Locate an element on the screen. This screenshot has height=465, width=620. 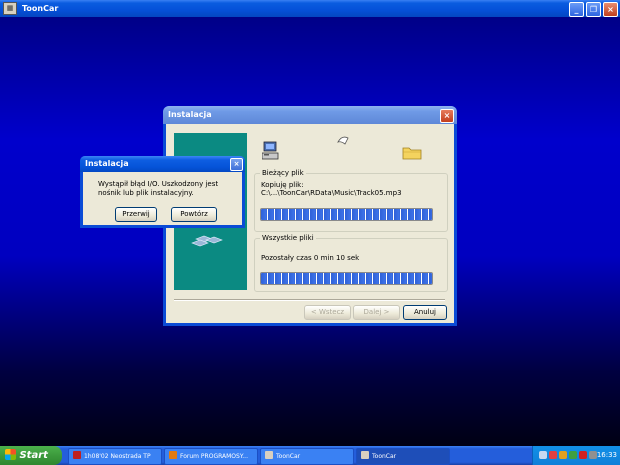
remaining-time-label: Pozostały czas 0 min 10 sek is located at coordinates (310, 258).